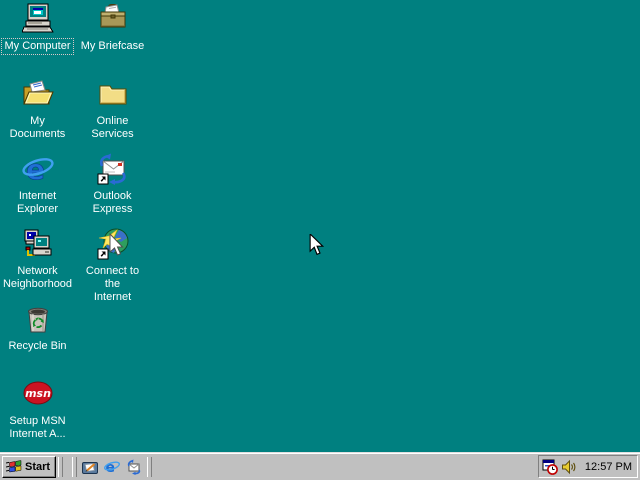 This screenshot has width=640, height=480. I want to click on briefcase-icon, so click(112, 16).